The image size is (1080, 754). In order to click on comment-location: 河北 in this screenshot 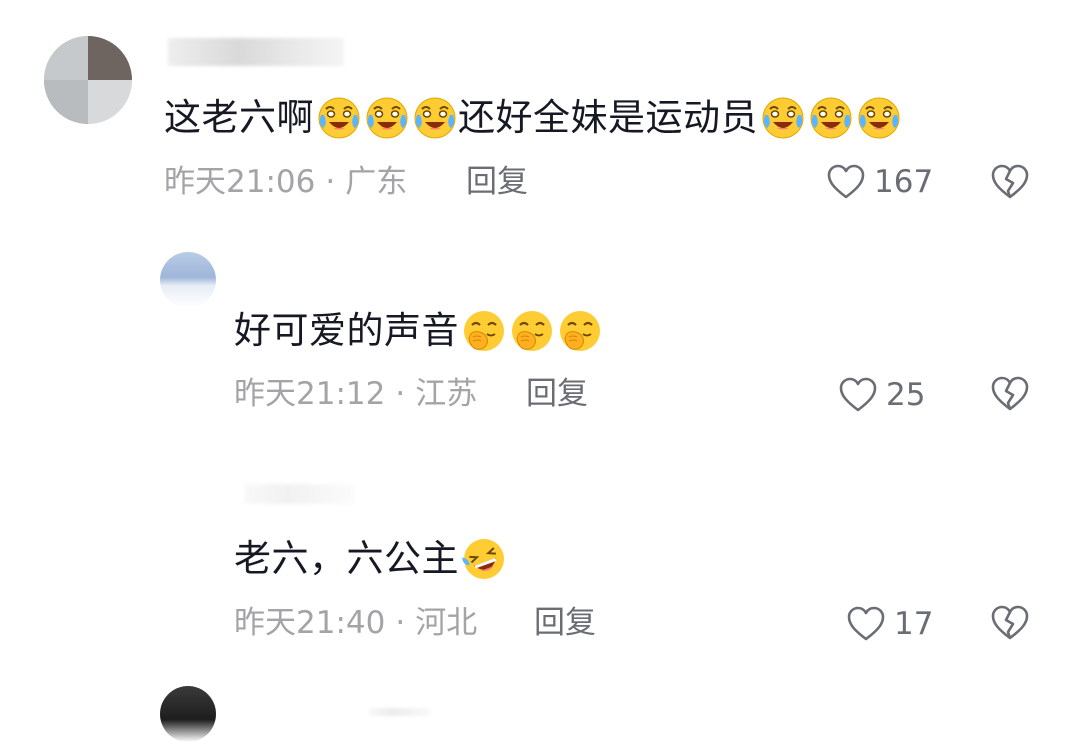, I will do `click(446, 623)`.